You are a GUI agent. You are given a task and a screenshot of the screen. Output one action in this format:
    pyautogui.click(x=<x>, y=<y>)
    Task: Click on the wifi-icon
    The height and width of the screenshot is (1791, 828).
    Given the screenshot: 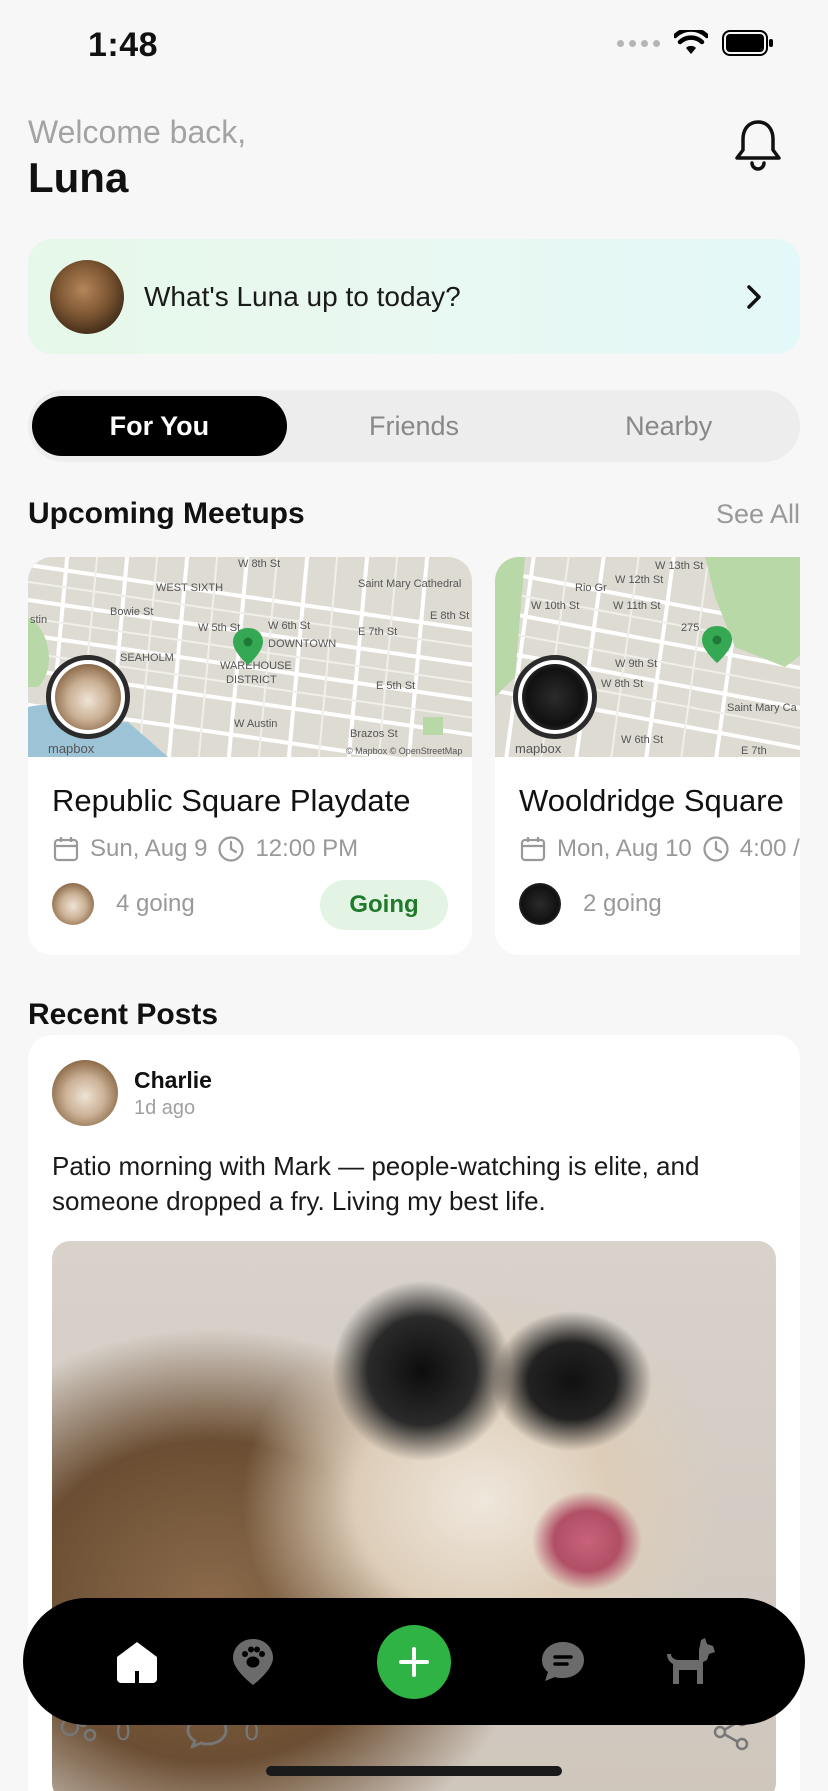 What is the action you would take?
    pyautogui.click(x=691, y=42)
    